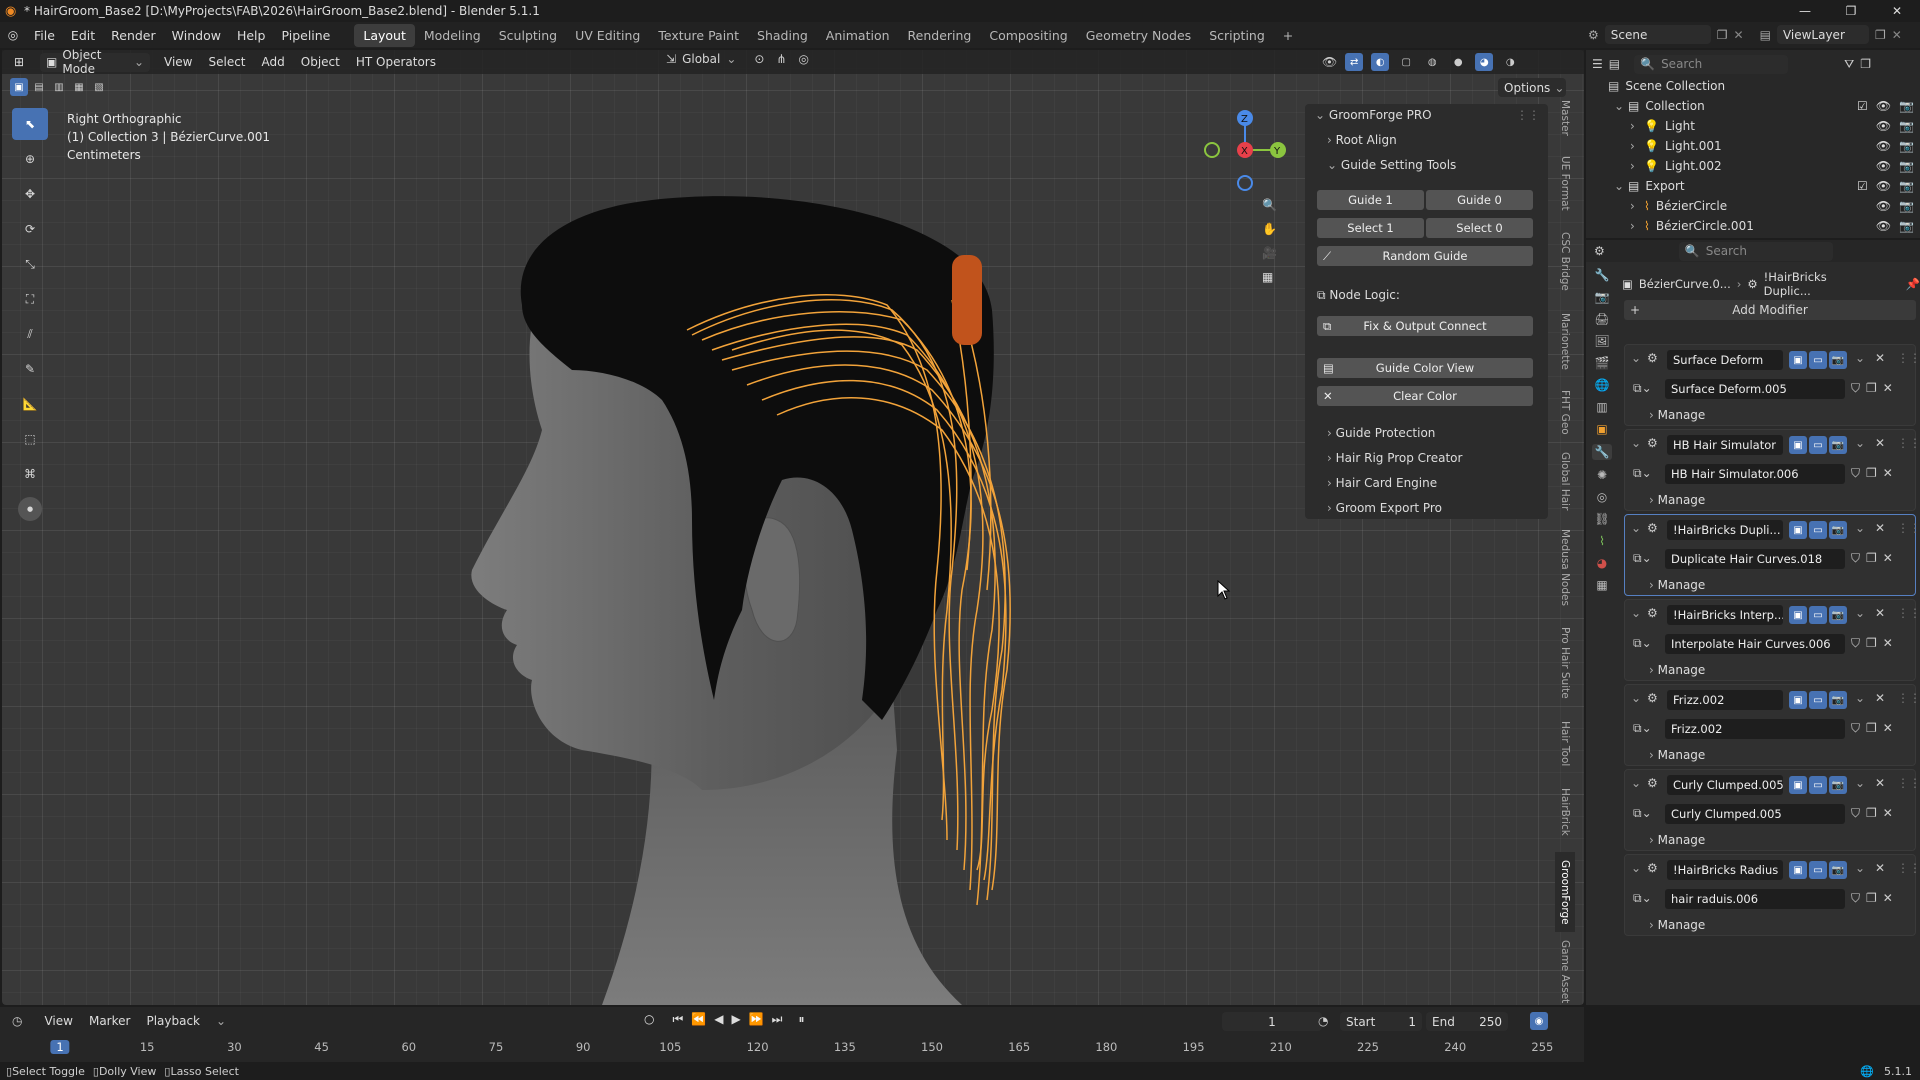  Describe the element at coordinates (1753, 146) in the screenshot. I see `outliner-row: › 💡 Light.001 👁 📷` at that location.